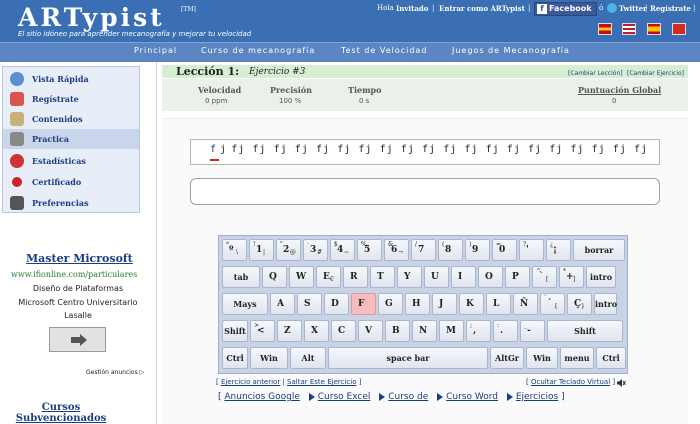 The image size is (700, 424). What do you see at coordinates (397, 331) in the screenshot?
I see `key-row4-5: B` at bounding box center [397, 331].